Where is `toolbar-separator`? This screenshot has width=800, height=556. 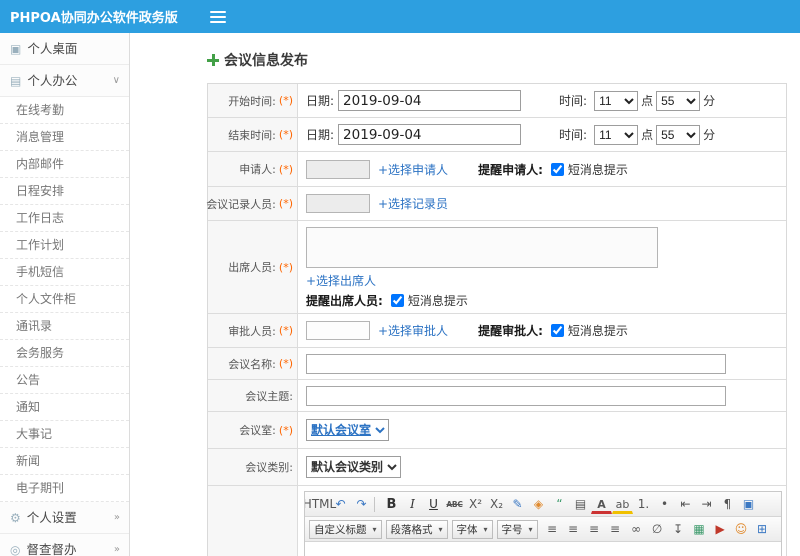
toolbar-separator is located at coordinates (376, 504).